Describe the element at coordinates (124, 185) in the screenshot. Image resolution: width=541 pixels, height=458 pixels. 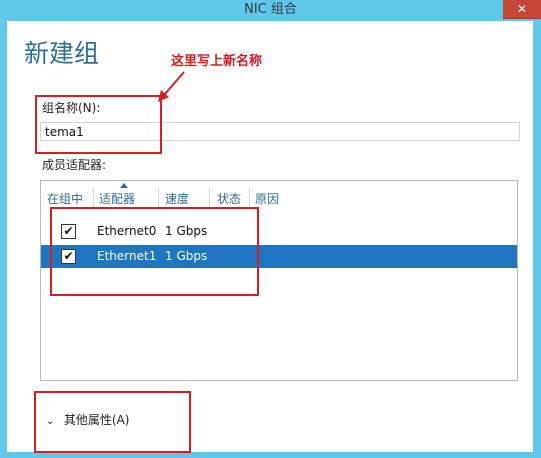
I see `sort-ascending-icon` at that location.